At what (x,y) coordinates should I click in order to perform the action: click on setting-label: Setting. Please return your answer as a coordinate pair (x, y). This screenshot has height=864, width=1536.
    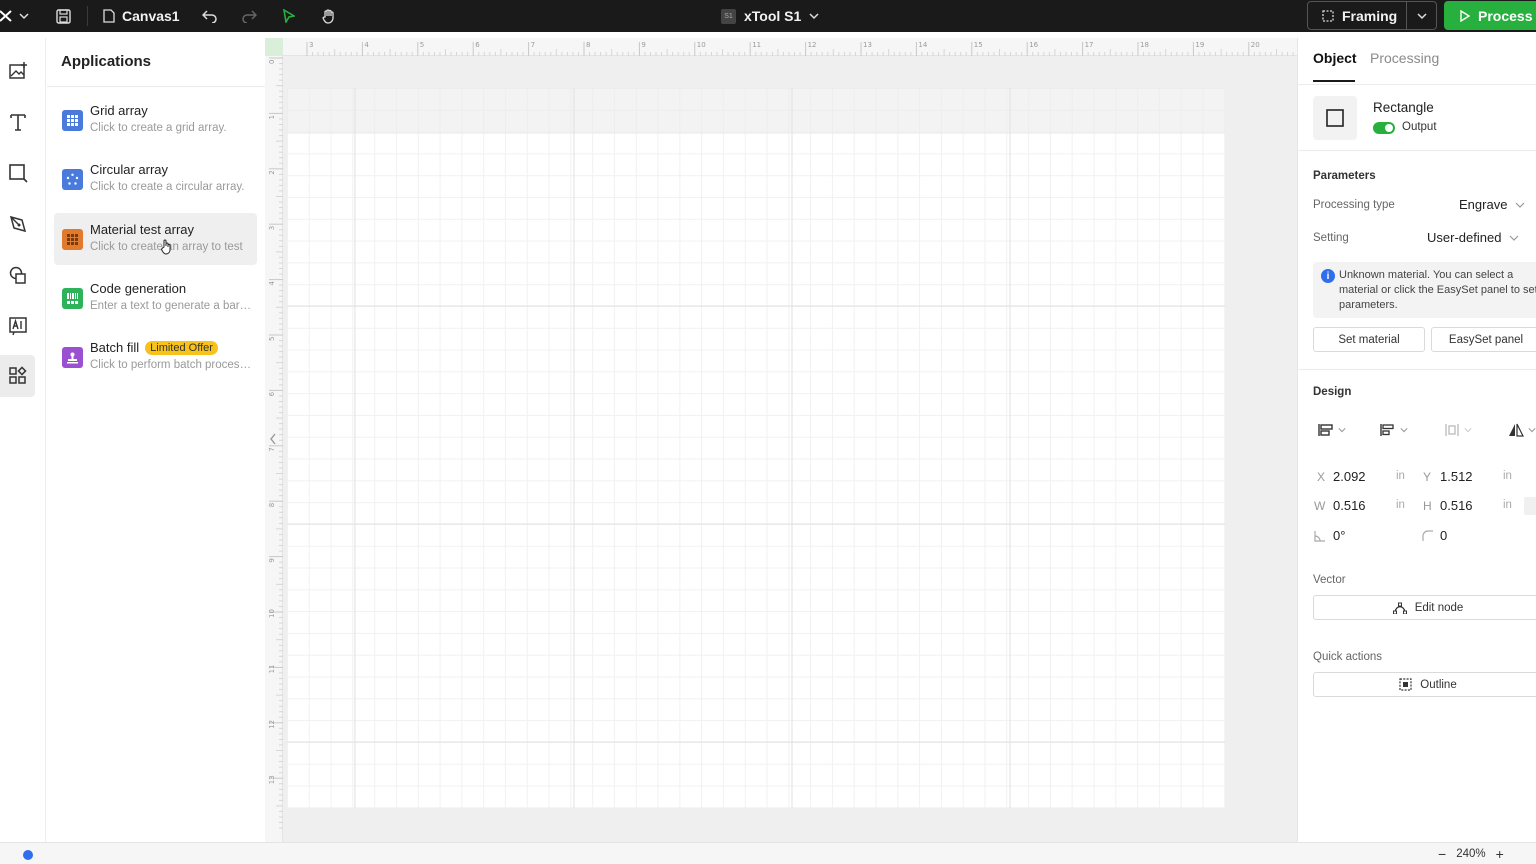
    Looking at the image, I should click on (1331, 238).